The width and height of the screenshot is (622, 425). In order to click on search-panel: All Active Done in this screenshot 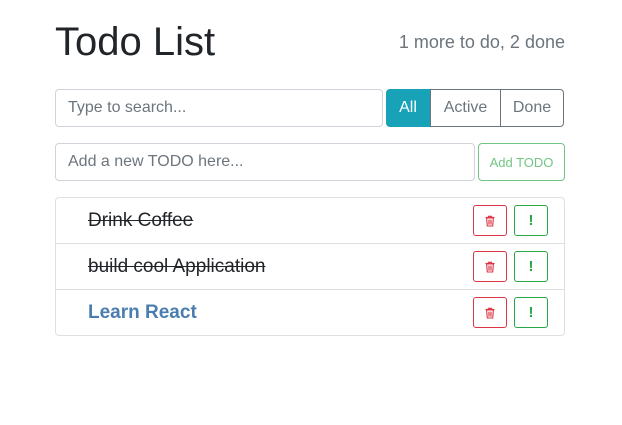, I will do `click(310, 108)`.